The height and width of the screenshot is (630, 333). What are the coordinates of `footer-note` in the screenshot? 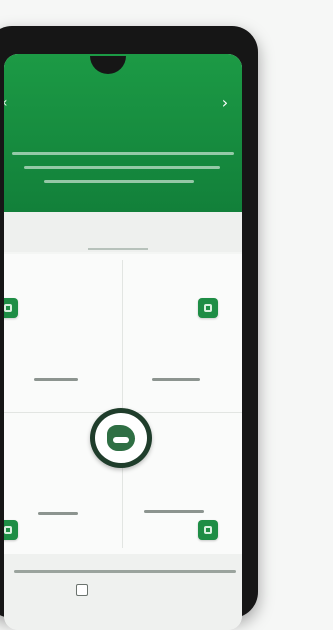 It's located at (125, 571).